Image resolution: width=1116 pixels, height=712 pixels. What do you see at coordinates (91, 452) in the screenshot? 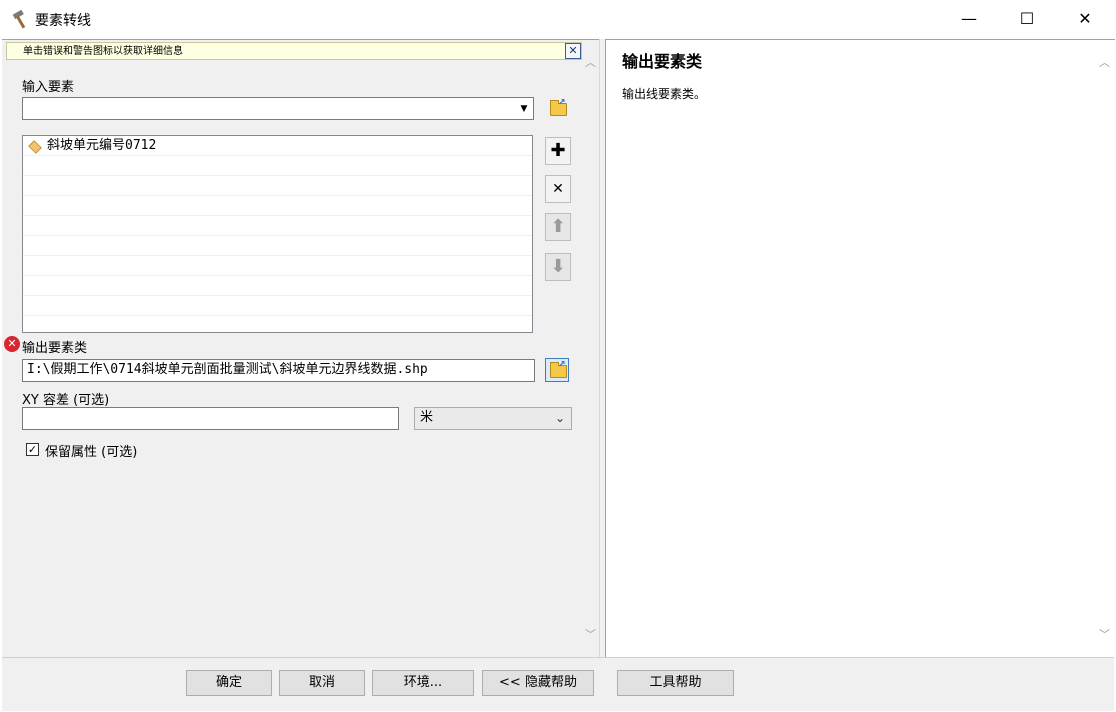
I see `preserve-attributes-label: 保留属性 (可选)` at bounding box center [91, 452].